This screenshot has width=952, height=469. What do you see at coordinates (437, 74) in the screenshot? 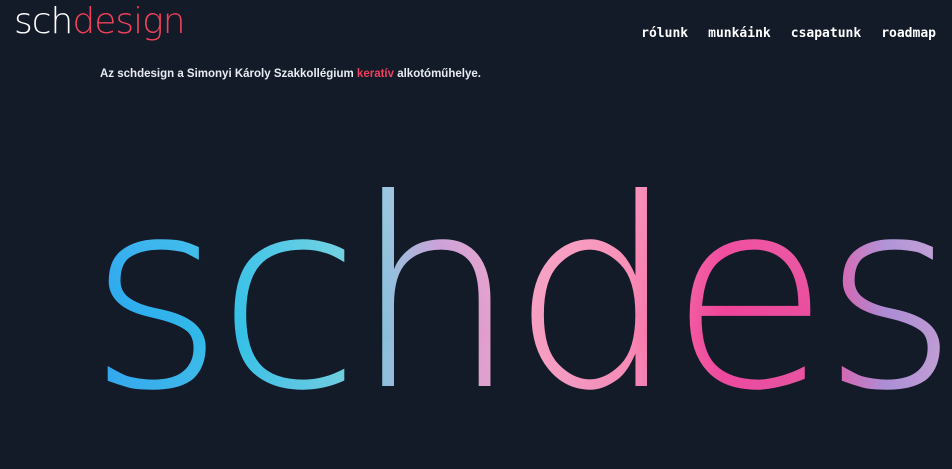
I see `tagline-text-end: alkotóműhelye.` at bounding box center [437, 74].